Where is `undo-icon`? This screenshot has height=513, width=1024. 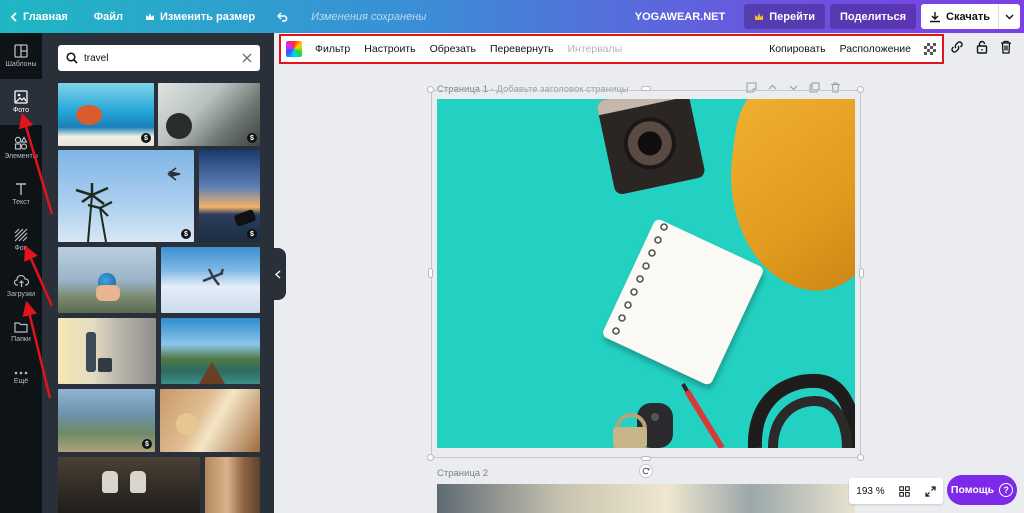
undo-icon is located at coordinates (282, 17).